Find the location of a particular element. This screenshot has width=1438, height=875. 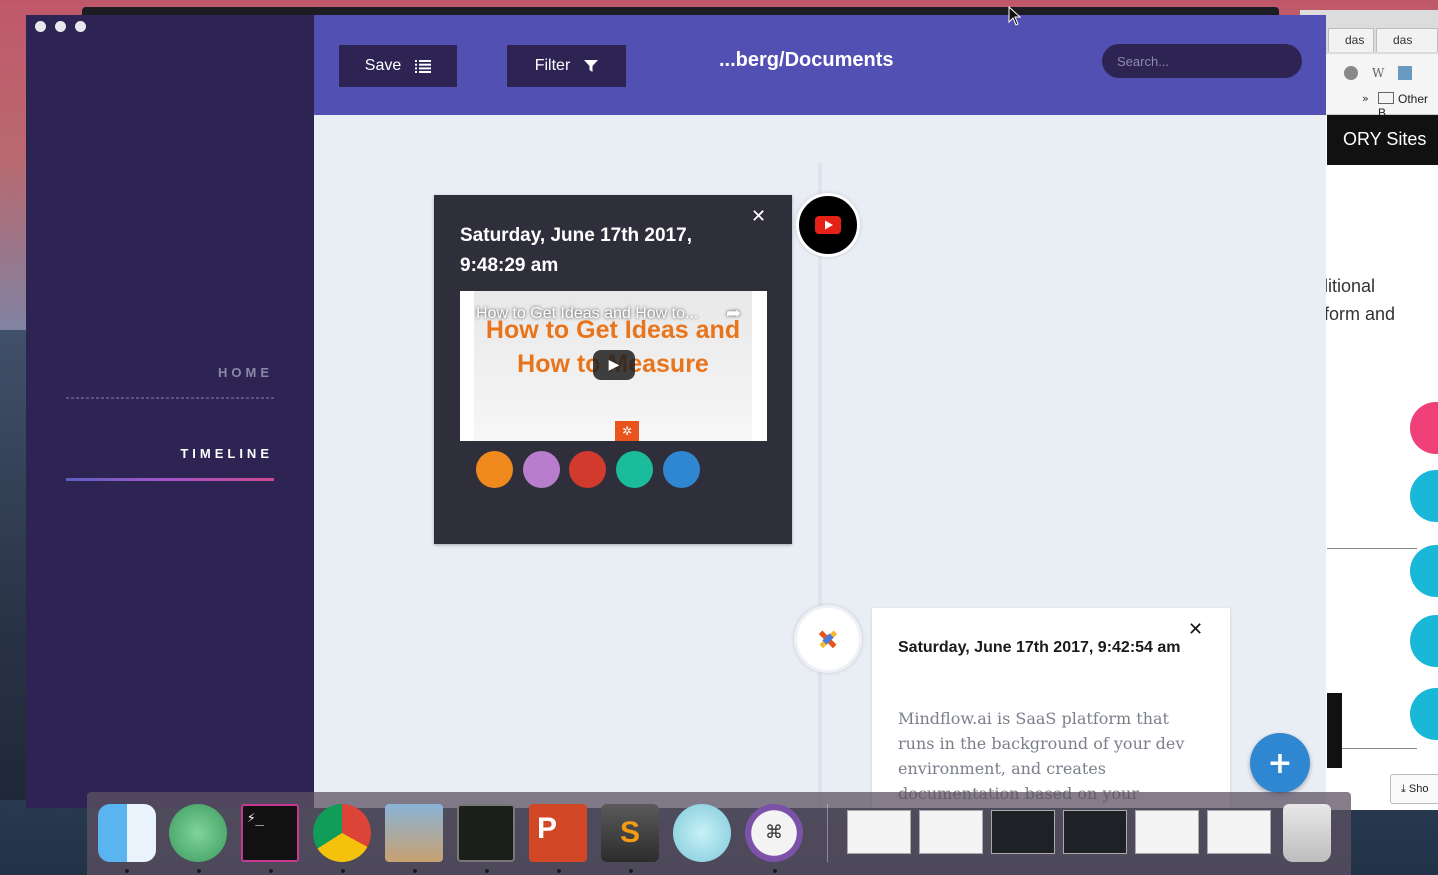

timeline-marker-youtube is located at coordinates (828, 225).